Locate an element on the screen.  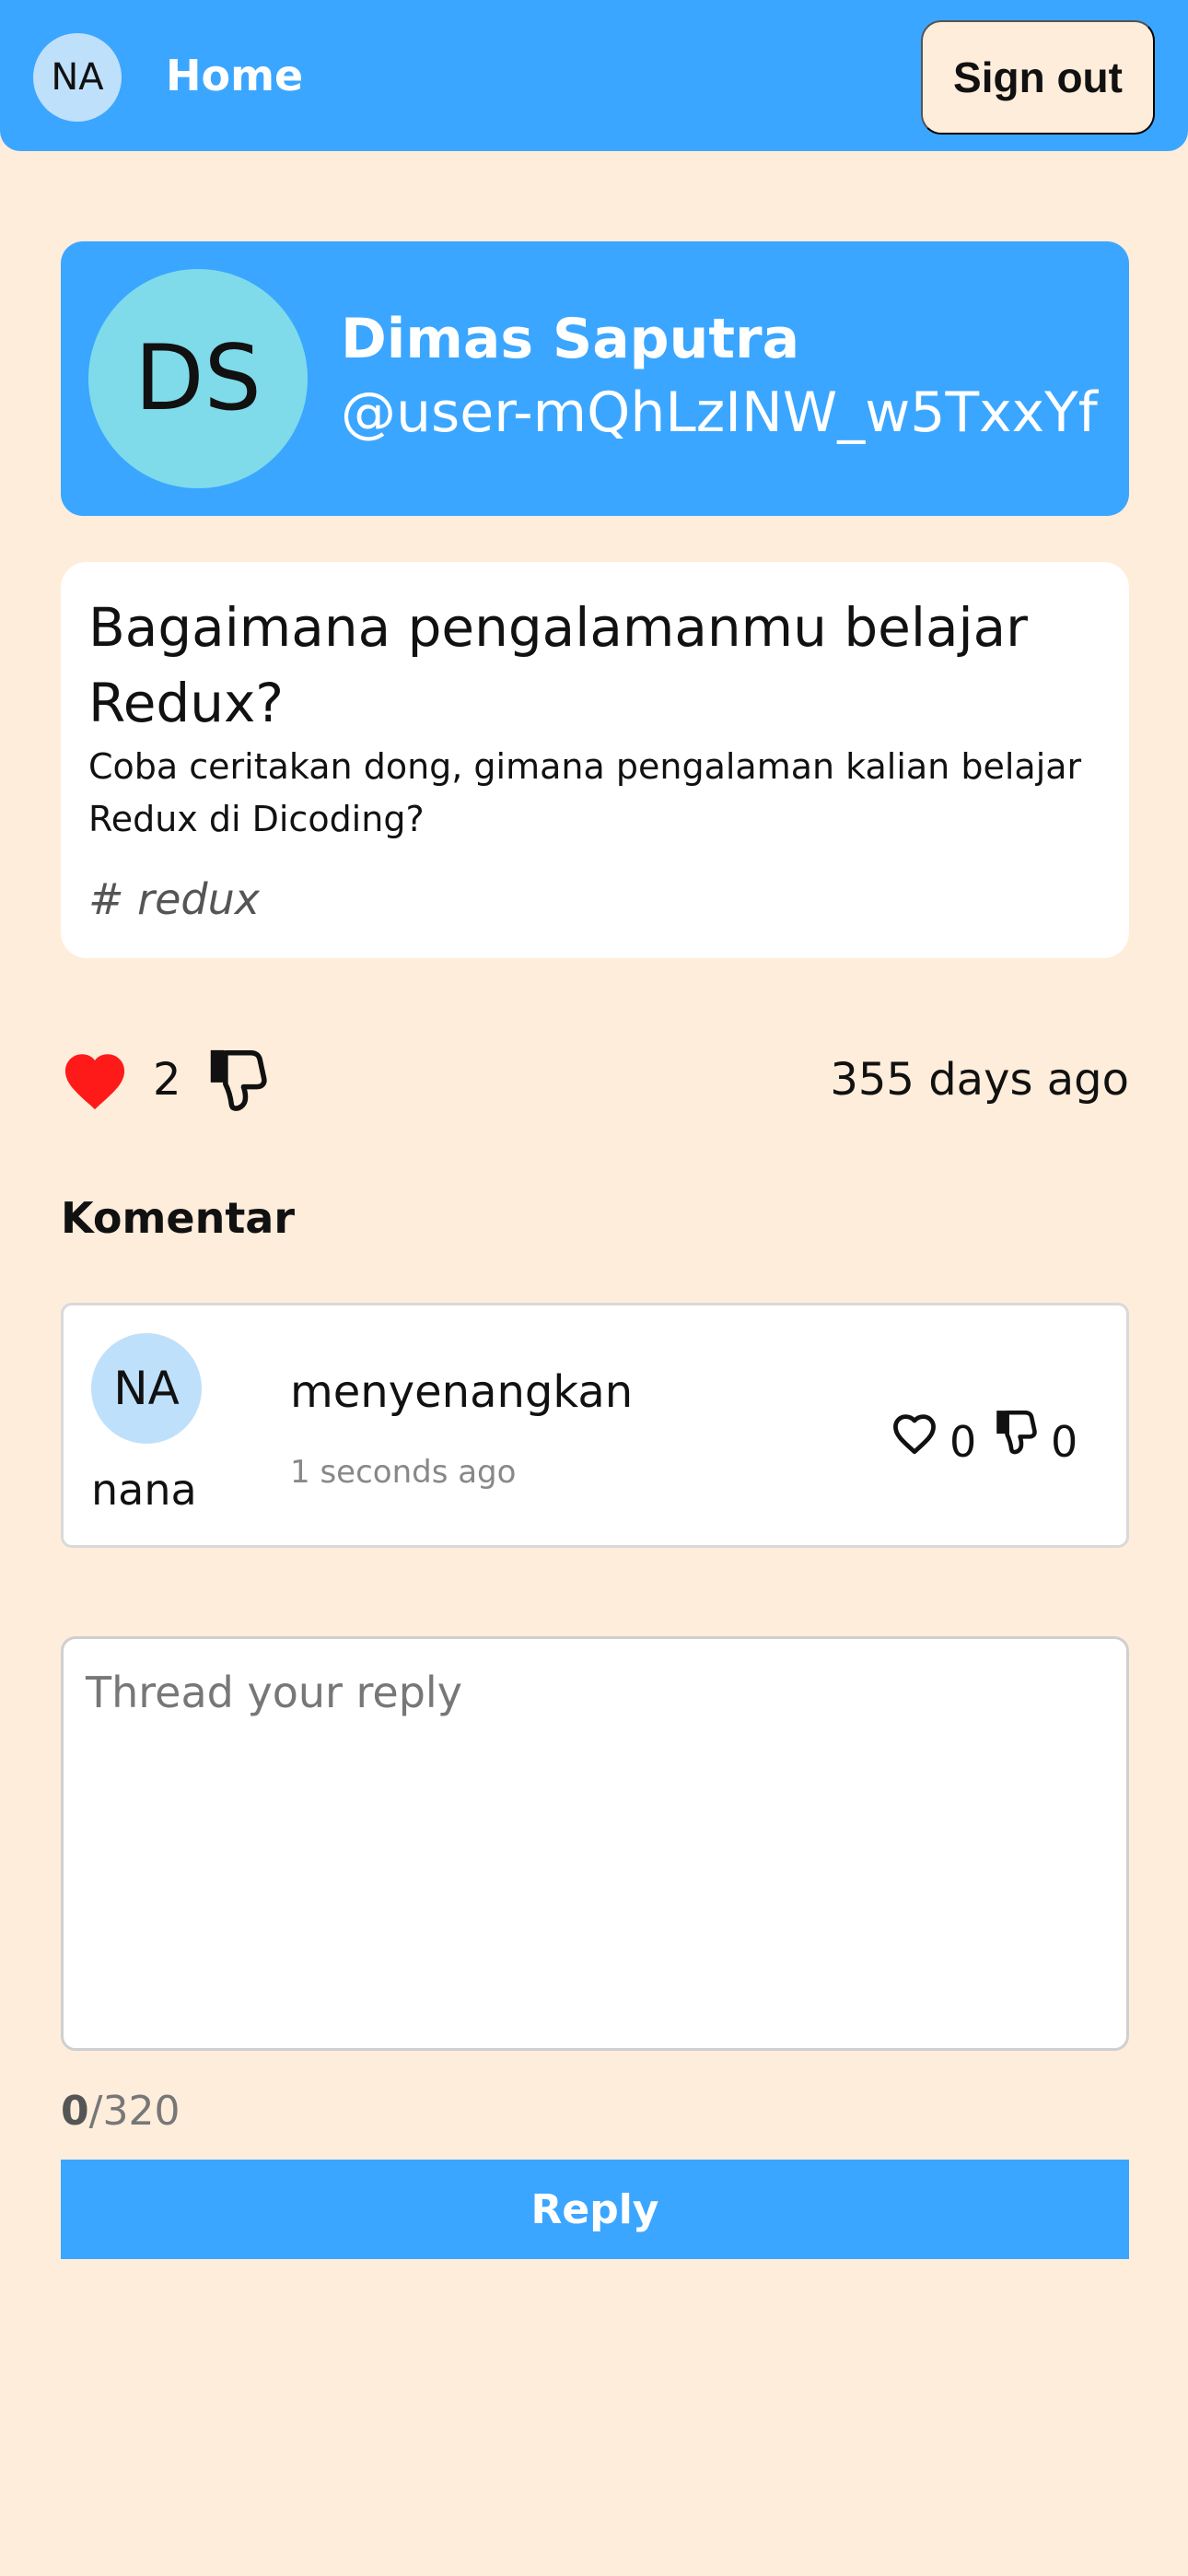
comment-timestamp: 1 seconds ago is located at coordinates (403, 1472).